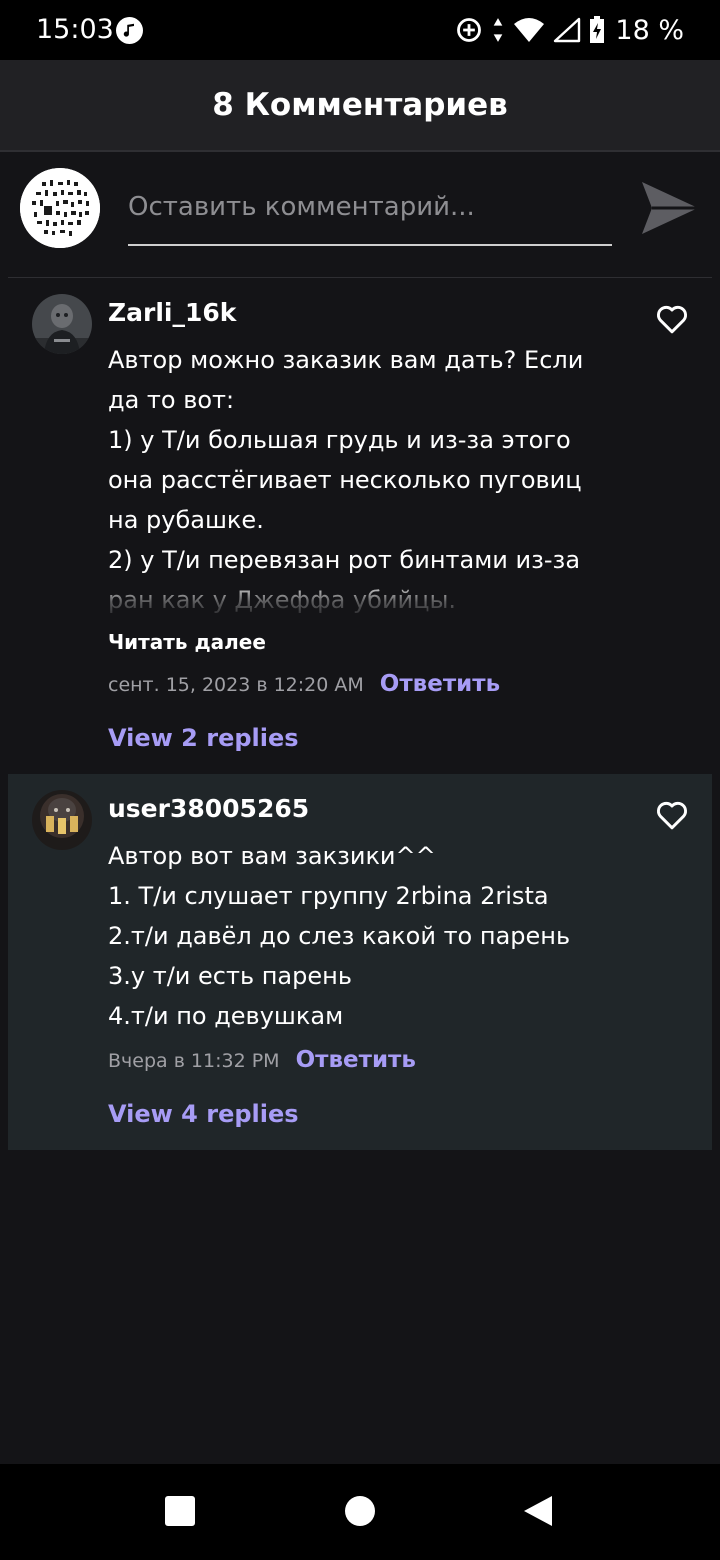 The width and height of the screenshot is (720, 1560). I want to click on comment-line: 3.у т/и есть парень, so click(230, 976).